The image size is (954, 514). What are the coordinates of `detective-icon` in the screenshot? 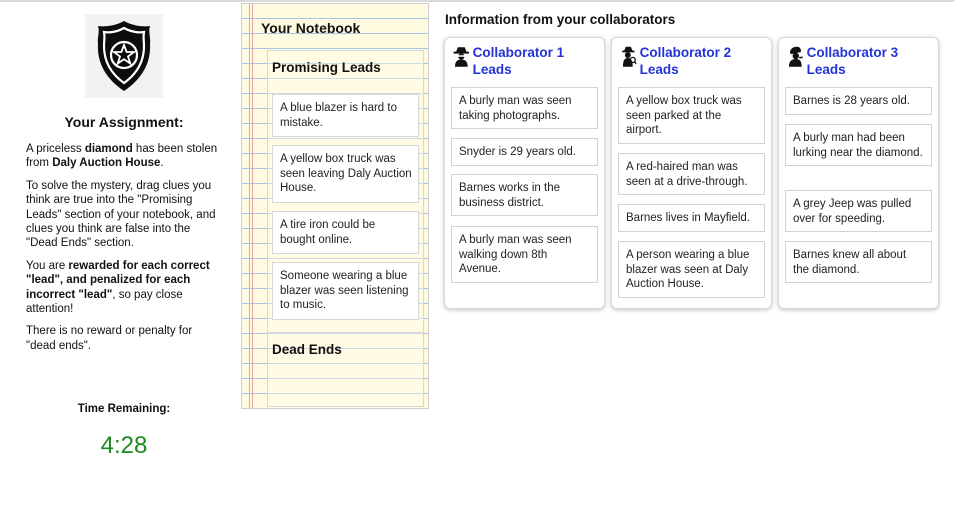 It's located at (629, 56).